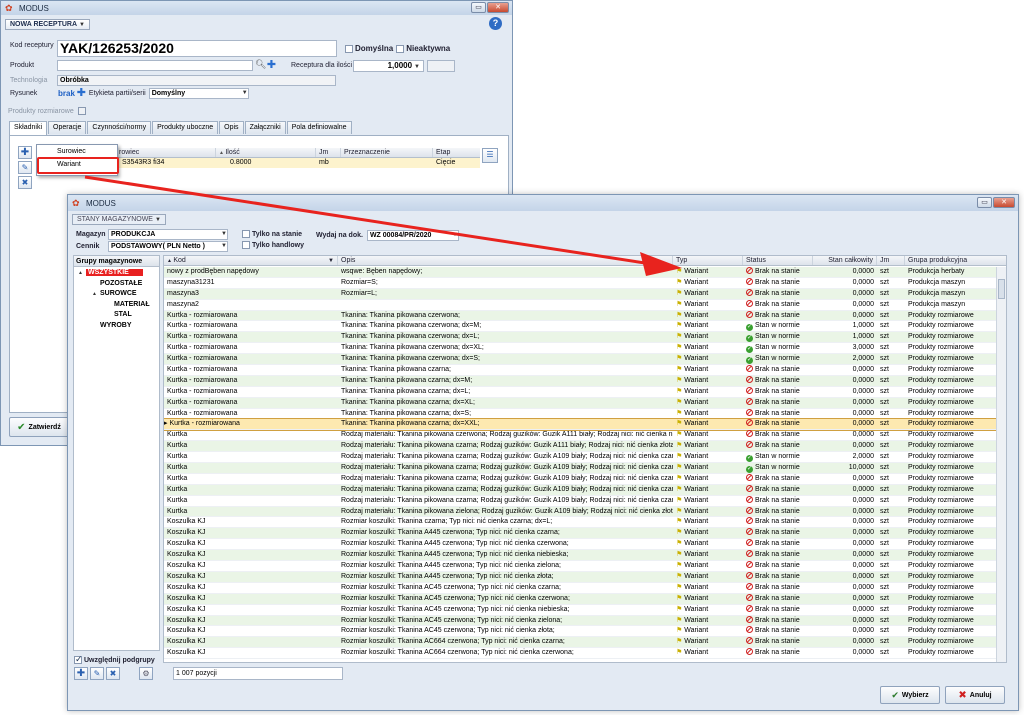 This screenshot has height=715, width=1024. I want to click on edit-group-button: ✎, so click(97, 673).